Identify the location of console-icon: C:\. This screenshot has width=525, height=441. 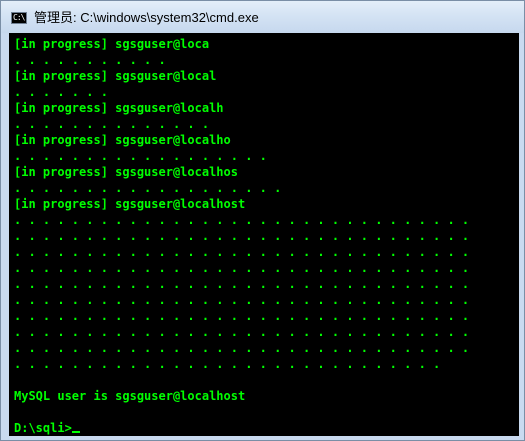
(19, 18).